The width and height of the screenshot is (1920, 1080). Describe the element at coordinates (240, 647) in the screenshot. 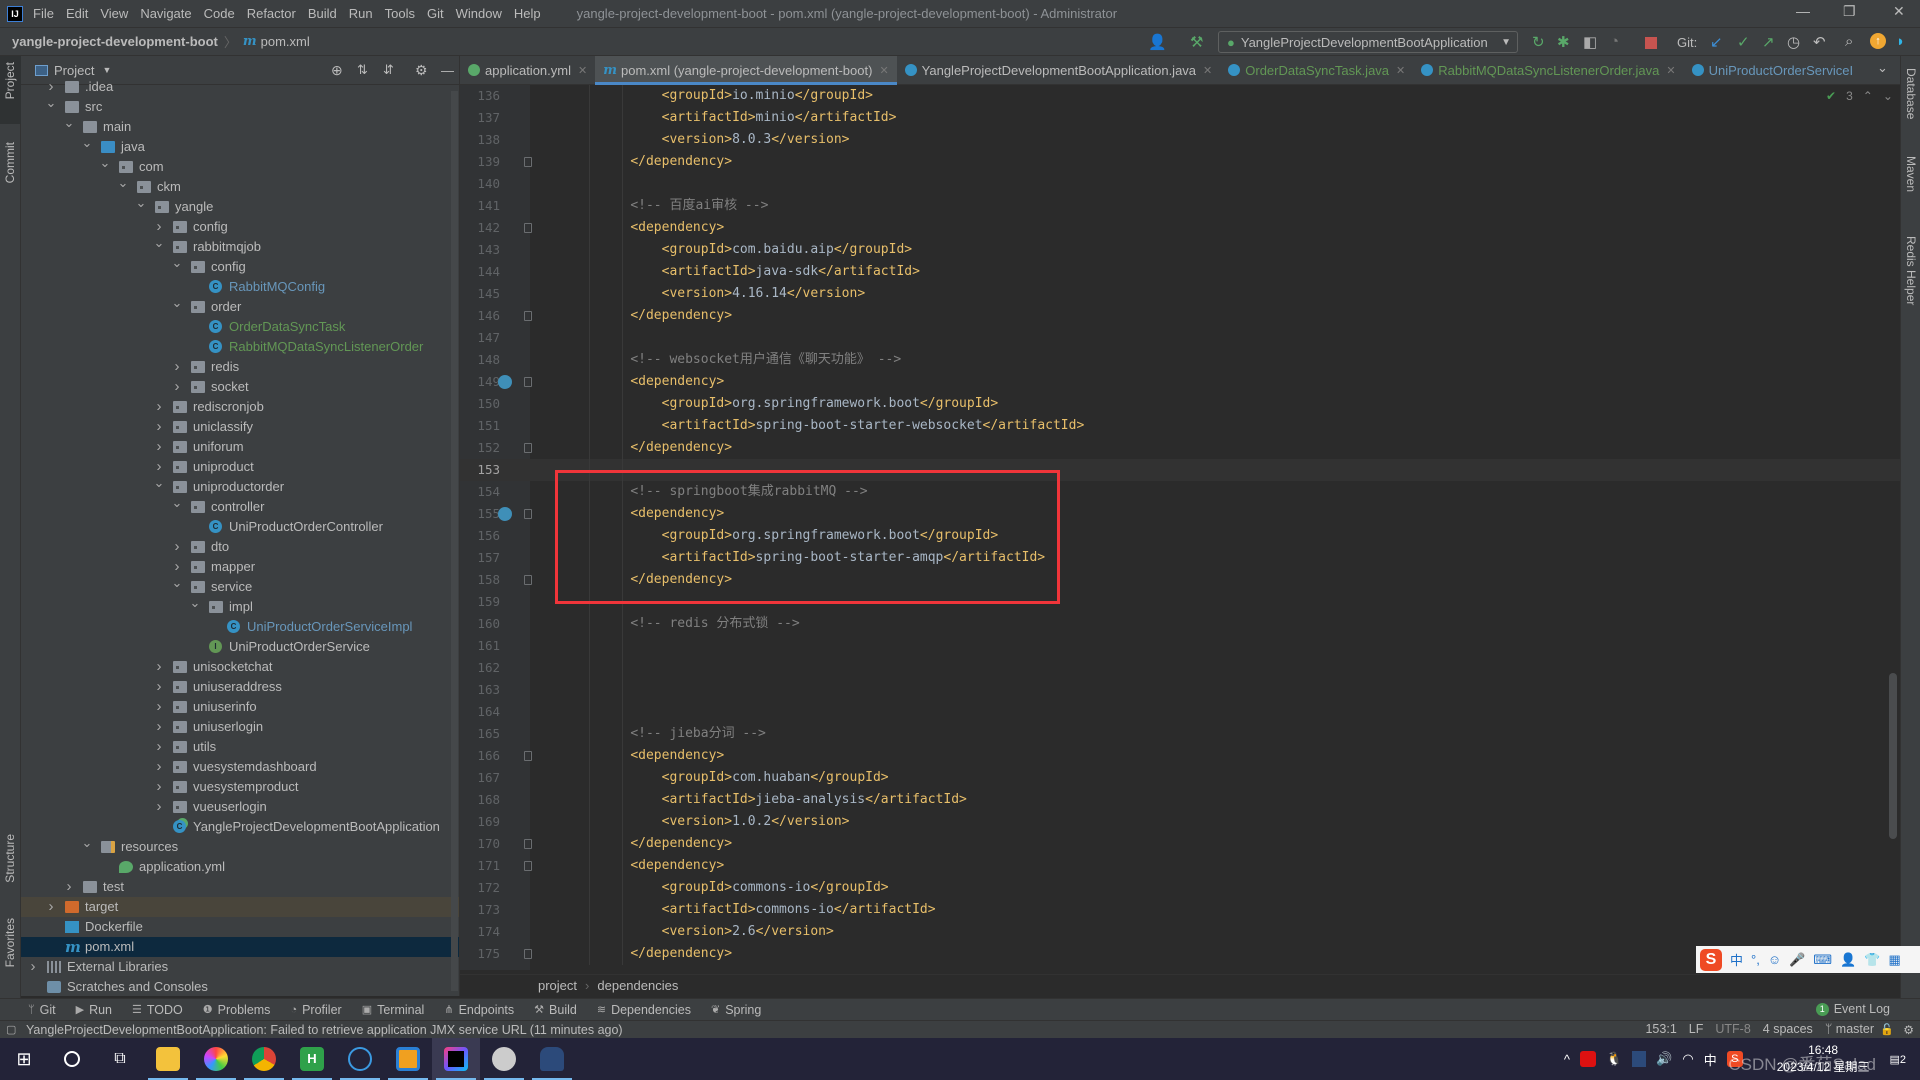

I see `tree-item: I UniProductOrderService` at that location.